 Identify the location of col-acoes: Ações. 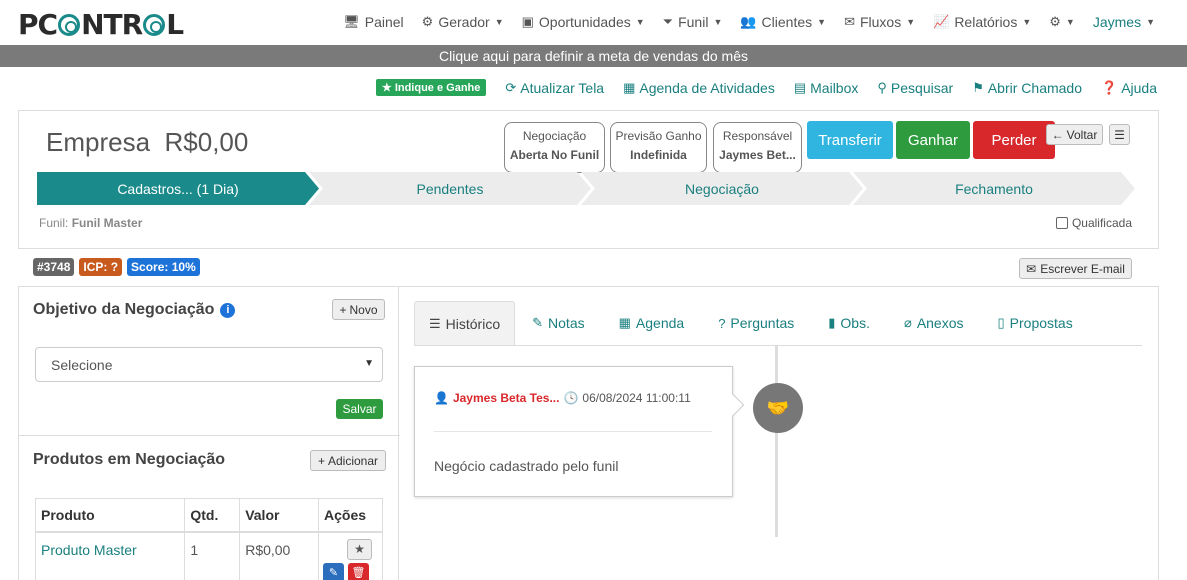
(350, 515).